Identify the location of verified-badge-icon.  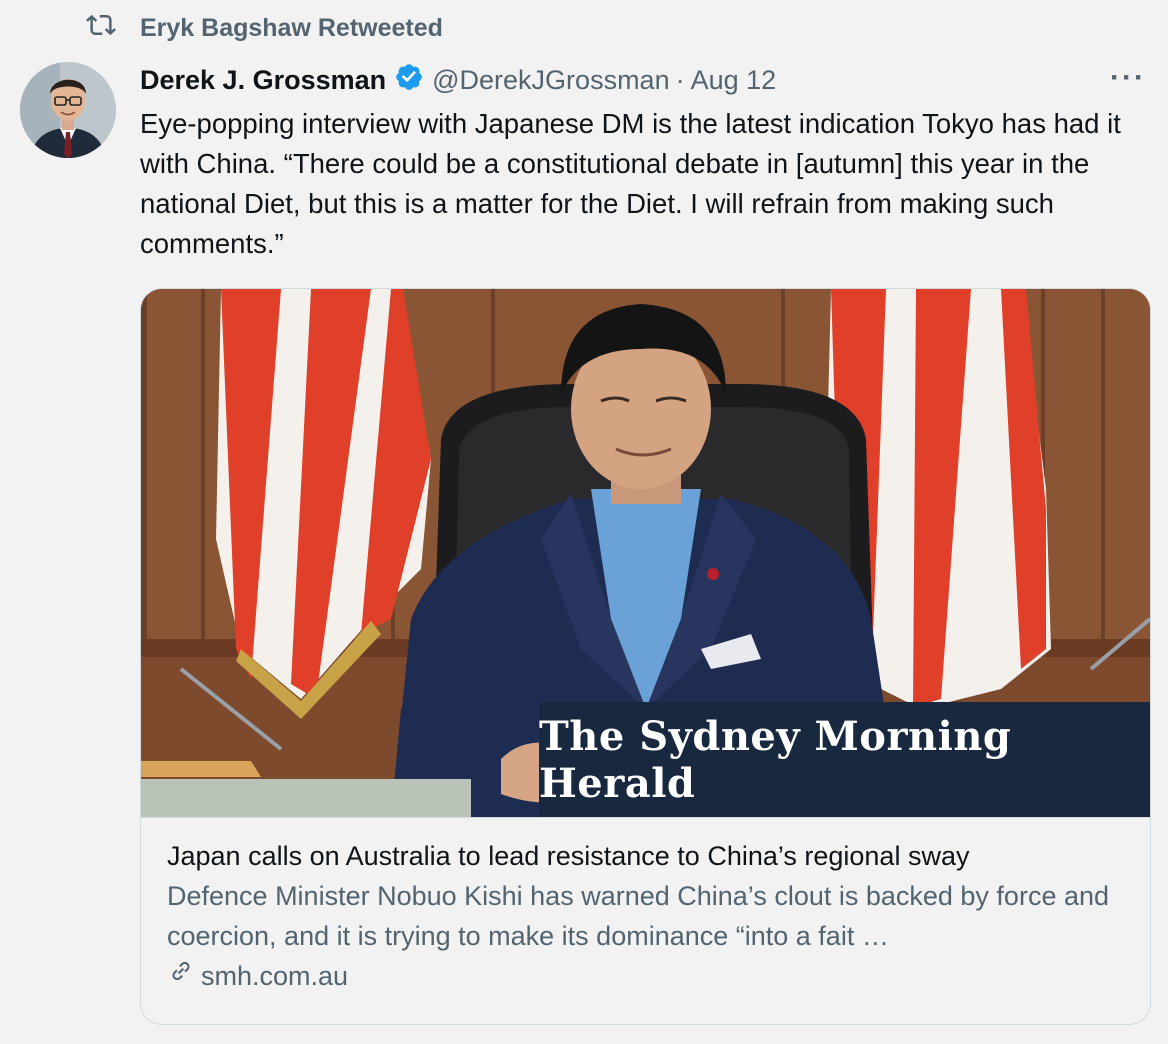
(409, 80).